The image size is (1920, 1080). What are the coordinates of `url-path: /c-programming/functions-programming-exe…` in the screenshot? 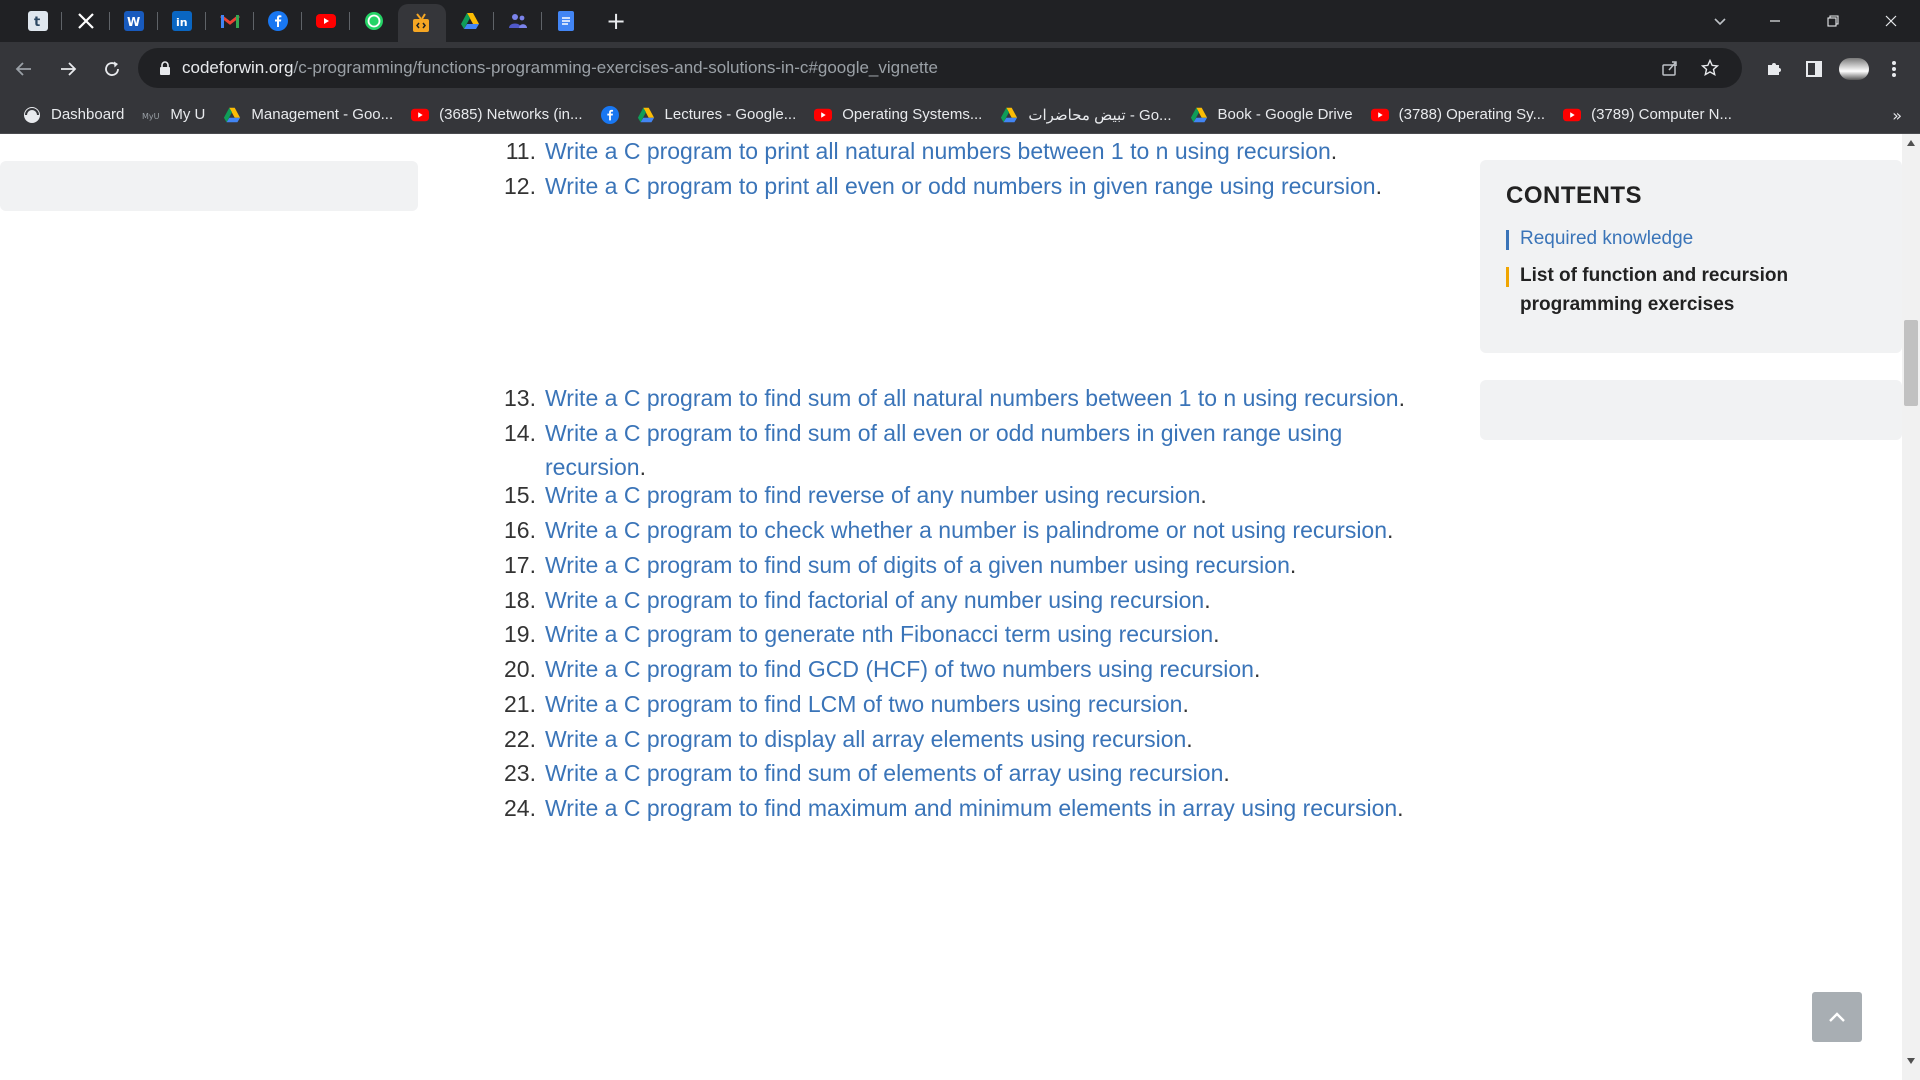 It's located at (615, 67).